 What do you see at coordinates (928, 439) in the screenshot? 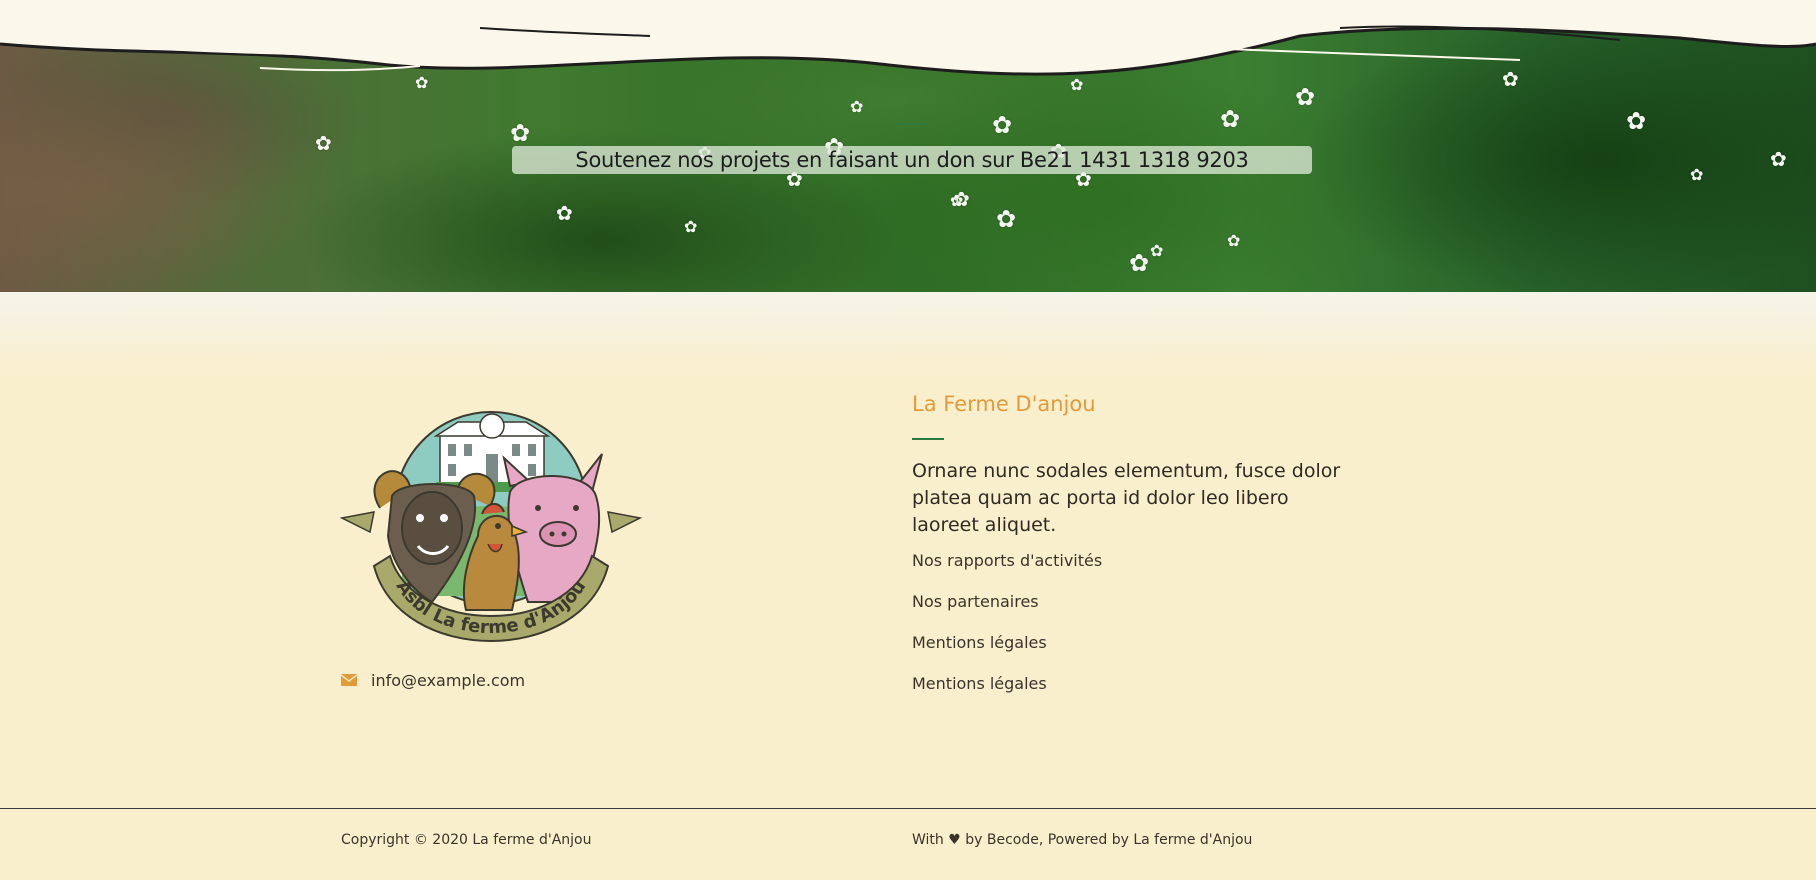
I see `footer-brand-divider` at bounding box center [928, 439].